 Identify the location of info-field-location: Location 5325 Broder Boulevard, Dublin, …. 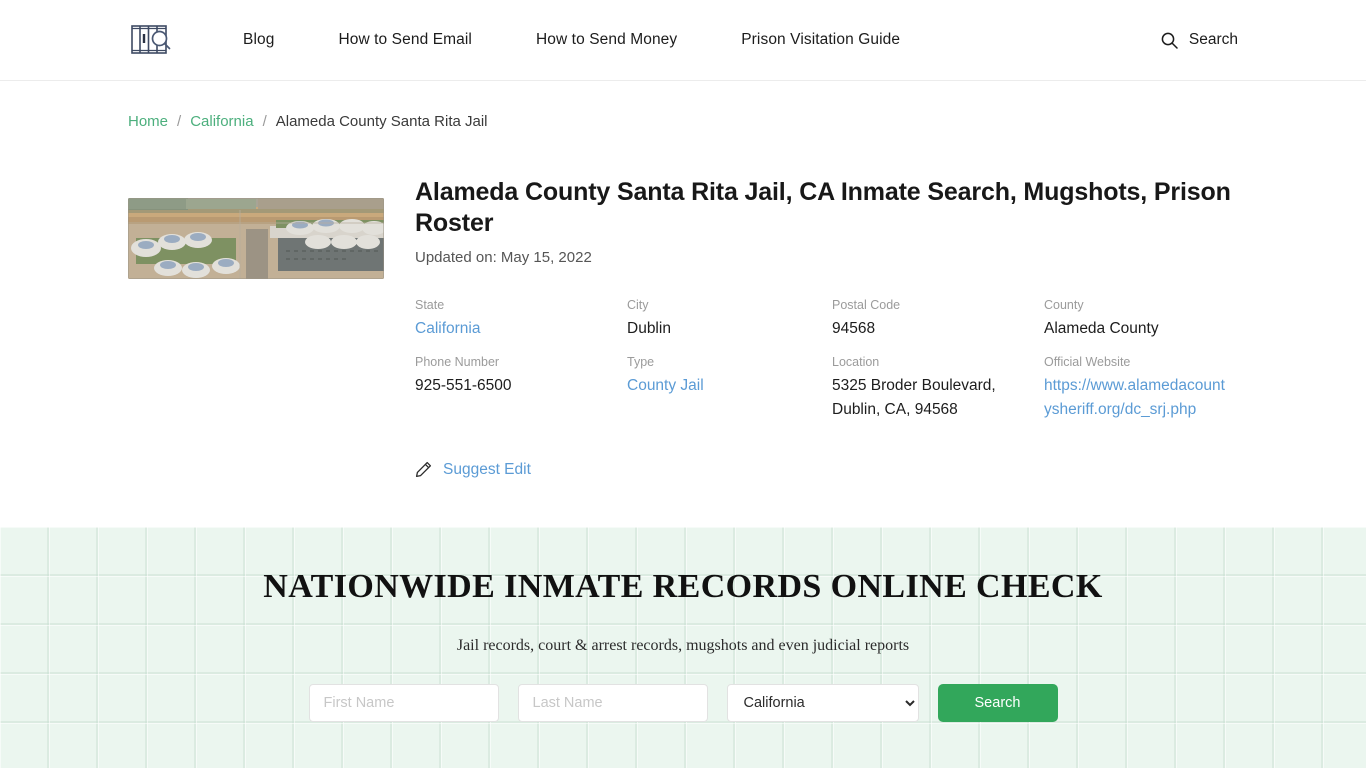
(938, 389).